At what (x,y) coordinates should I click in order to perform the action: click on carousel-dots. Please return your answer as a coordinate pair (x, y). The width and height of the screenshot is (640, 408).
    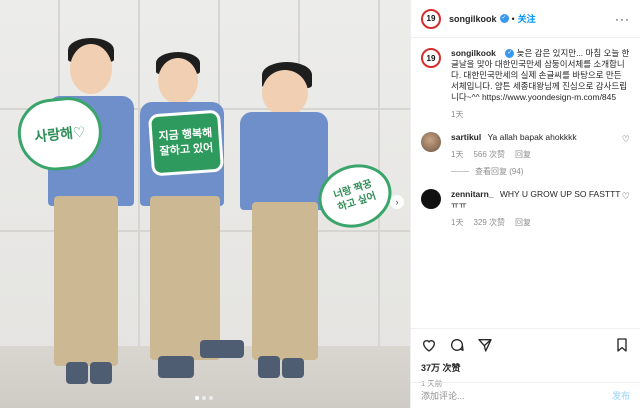
    Looking at the image, I should click on (204, 398).